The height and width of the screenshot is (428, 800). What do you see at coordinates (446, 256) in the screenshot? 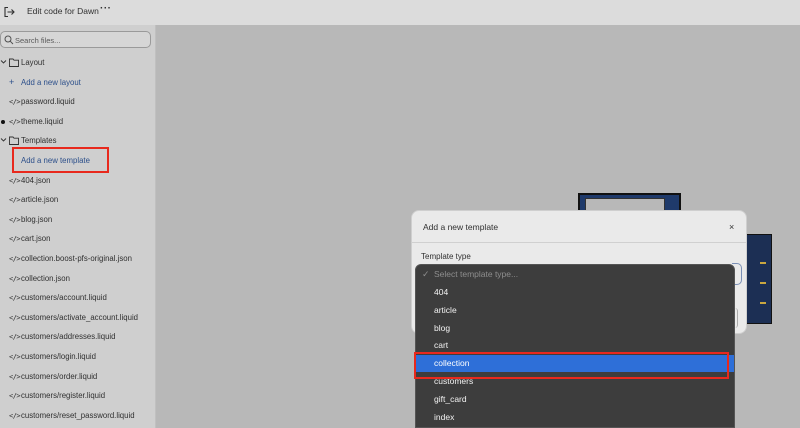
I see `template-type-label: Template type` at bounding box center [446, 256].